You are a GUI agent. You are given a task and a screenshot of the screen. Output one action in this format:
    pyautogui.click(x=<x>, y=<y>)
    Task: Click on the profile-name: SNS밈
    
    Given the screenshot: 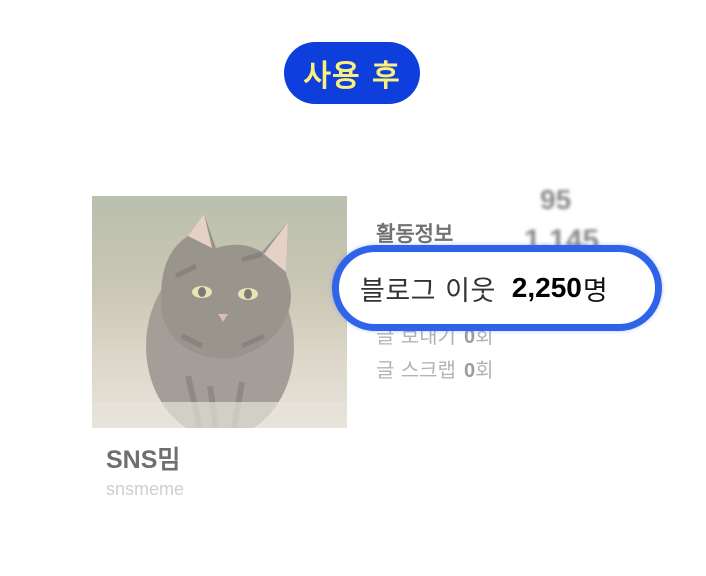 What is the action you would take?
    pyautogui.click(x=143, y=460)
    